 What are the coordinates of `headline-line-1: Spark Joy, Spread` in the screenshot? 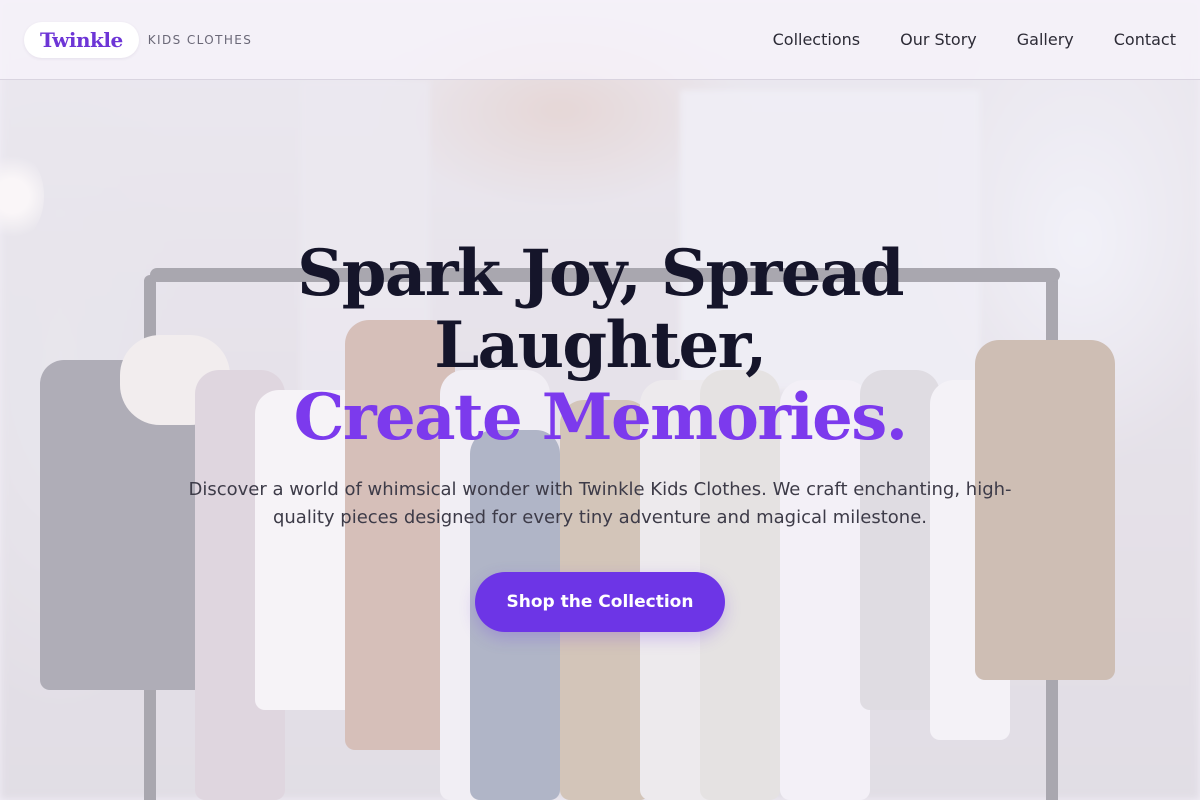 It's located at (600, 273).